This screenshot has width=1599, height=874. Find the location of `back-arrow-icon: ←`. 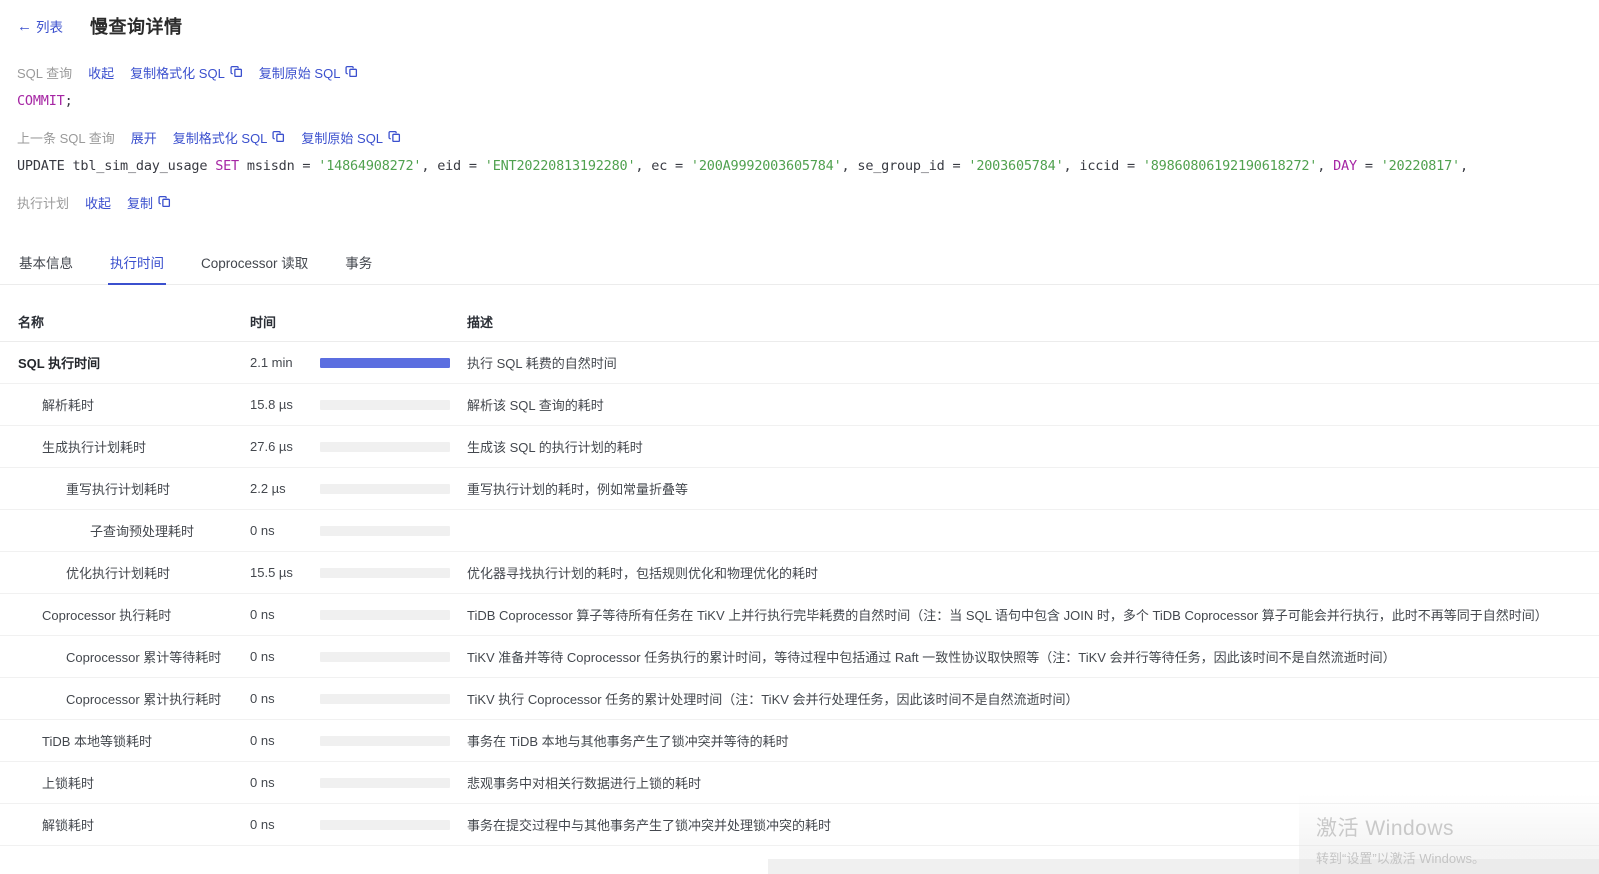

back-arrow-icon: ← is located at coordinates (24, 26).